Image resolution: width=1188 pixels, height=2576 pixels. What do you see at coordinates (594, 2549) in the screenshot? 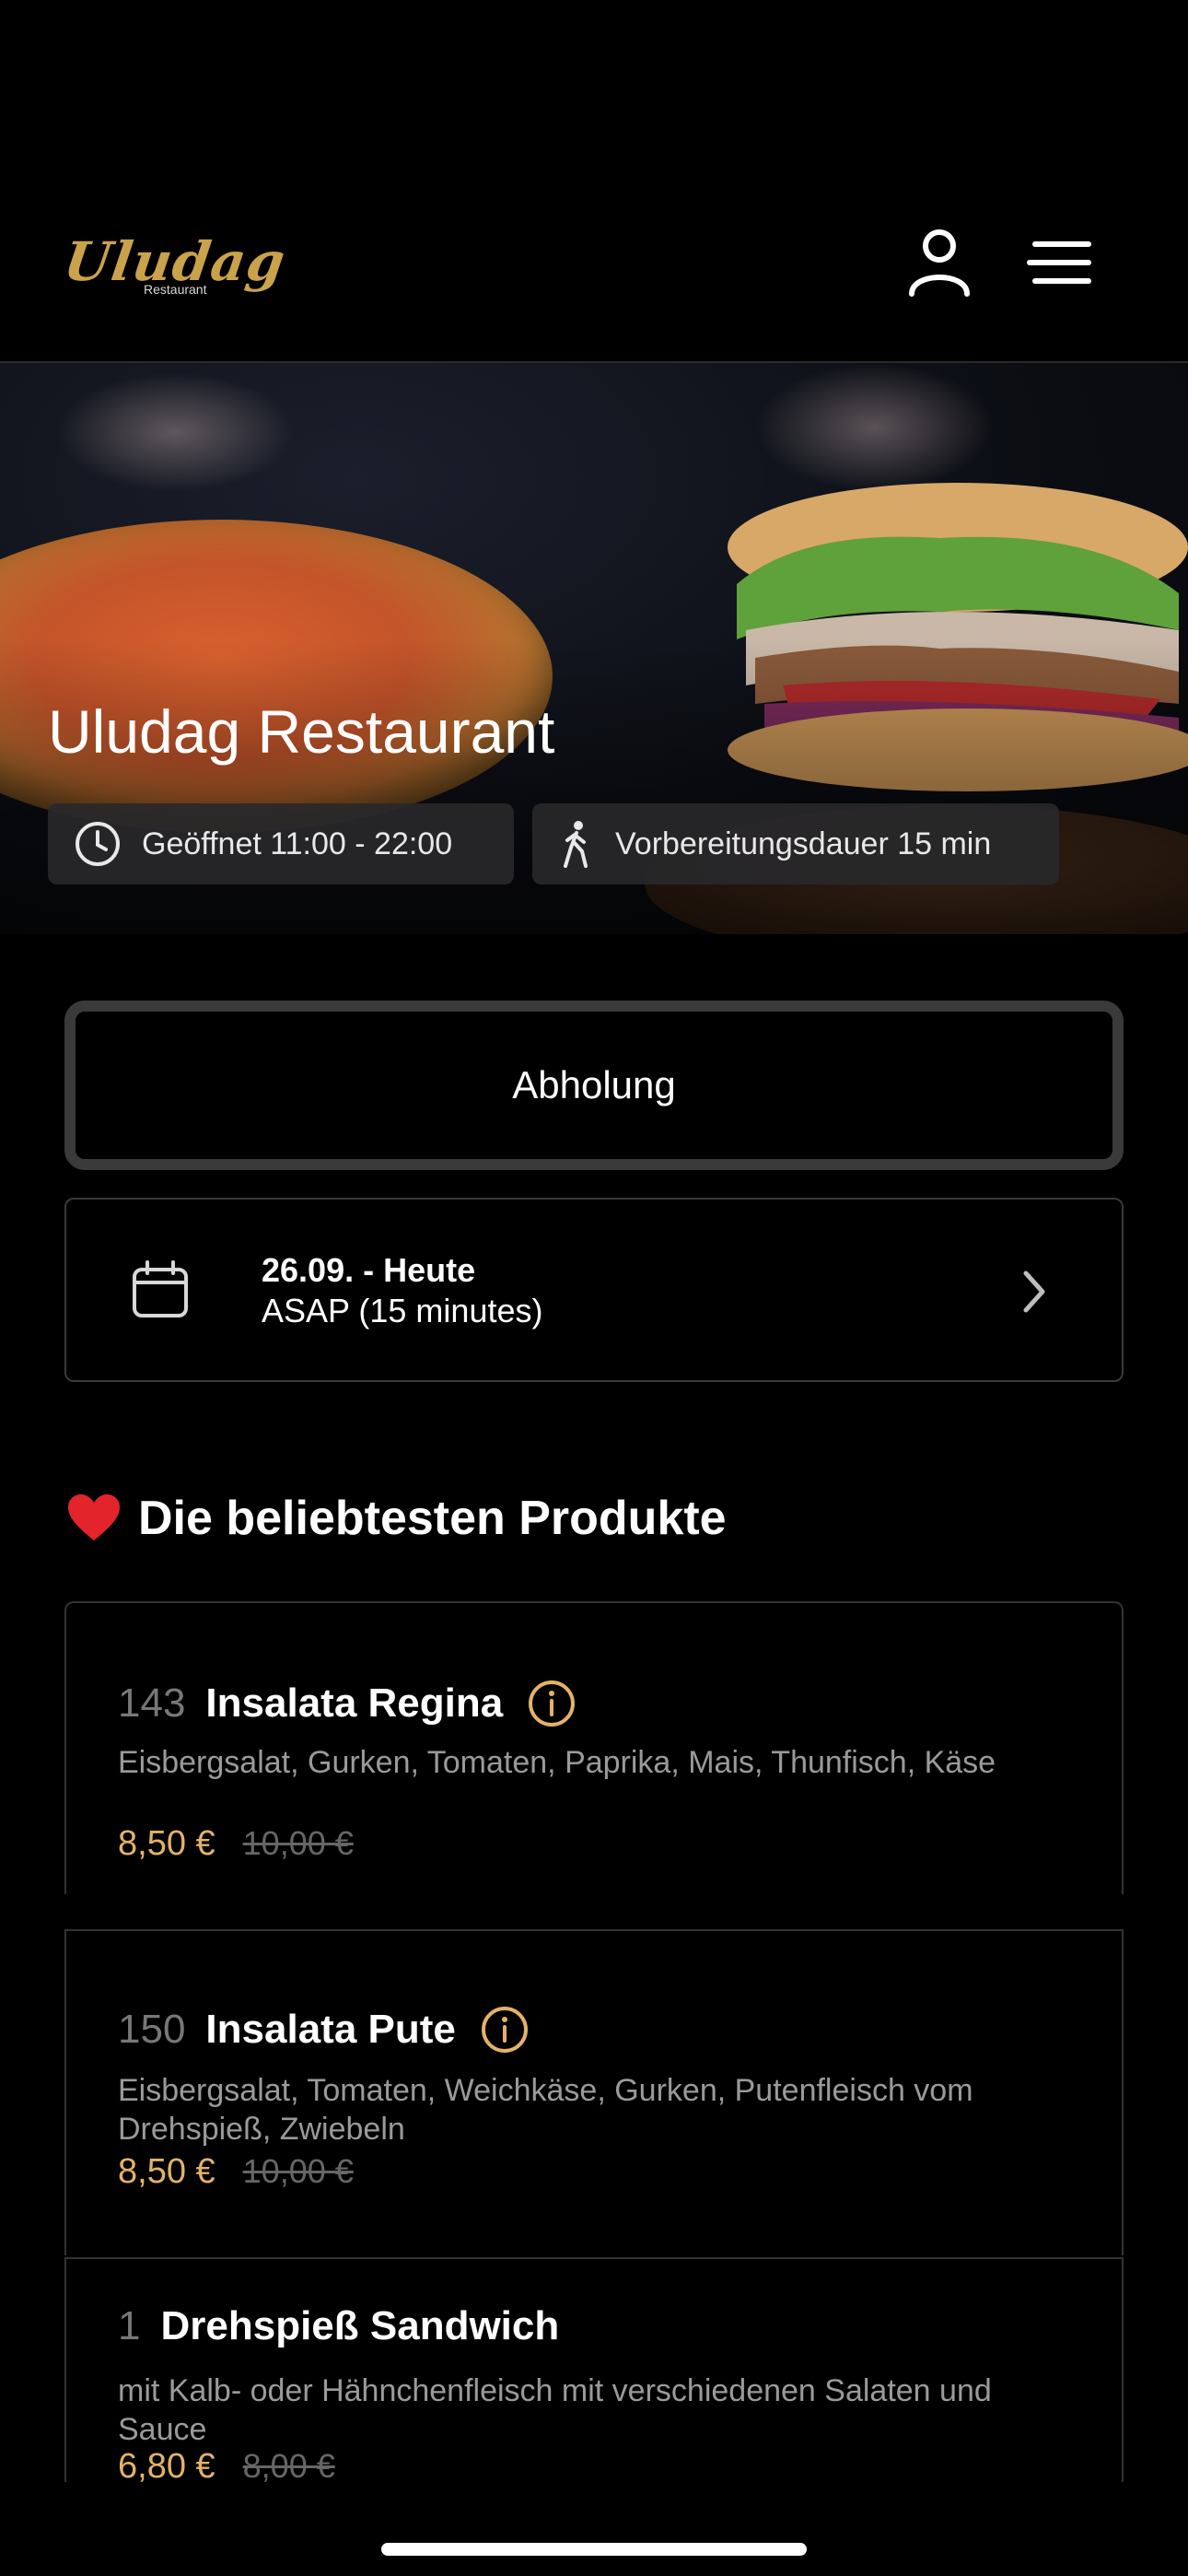
I see `home-indicator` at bounding box center [594, 2549].